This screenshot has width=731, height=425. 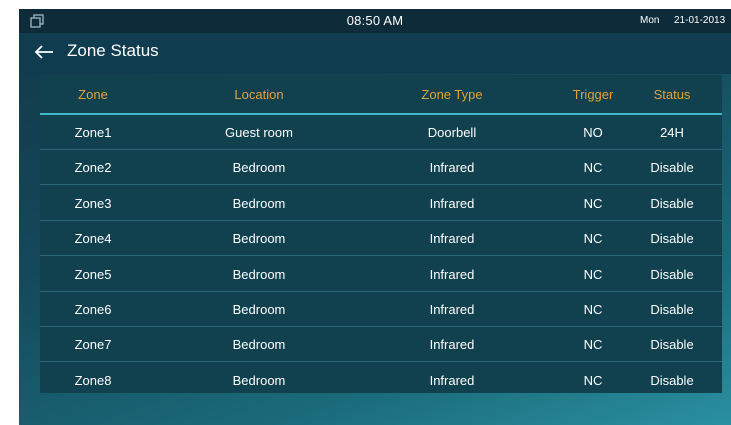 I want to click on table-row: Zone6 Bedroom Infrared NC Disable, so click(x=381, y=309).